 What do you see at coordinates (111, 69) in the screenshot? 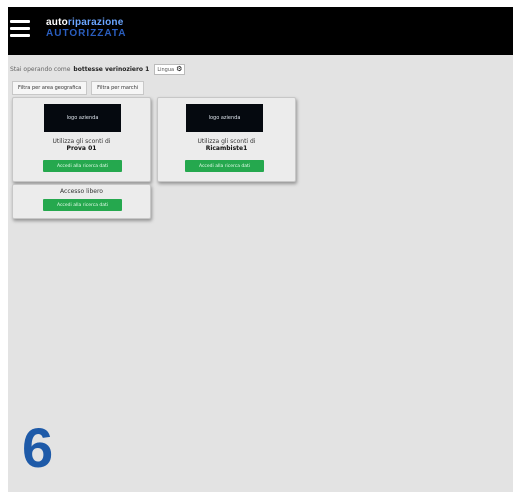
I see `user-name: bottesse verinoziero 1` at bounding box center [111, 69].